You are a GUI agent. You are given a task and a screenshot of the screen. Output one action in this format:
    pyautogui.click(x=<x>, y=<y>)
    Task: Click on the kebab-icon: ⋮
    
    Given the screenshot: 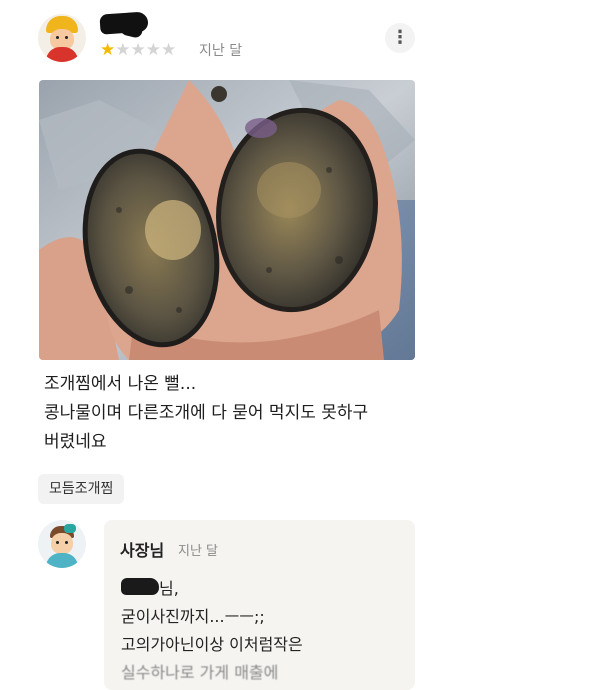 What is the action you would take?
    pyautogui.click(x=400, y=37)
    